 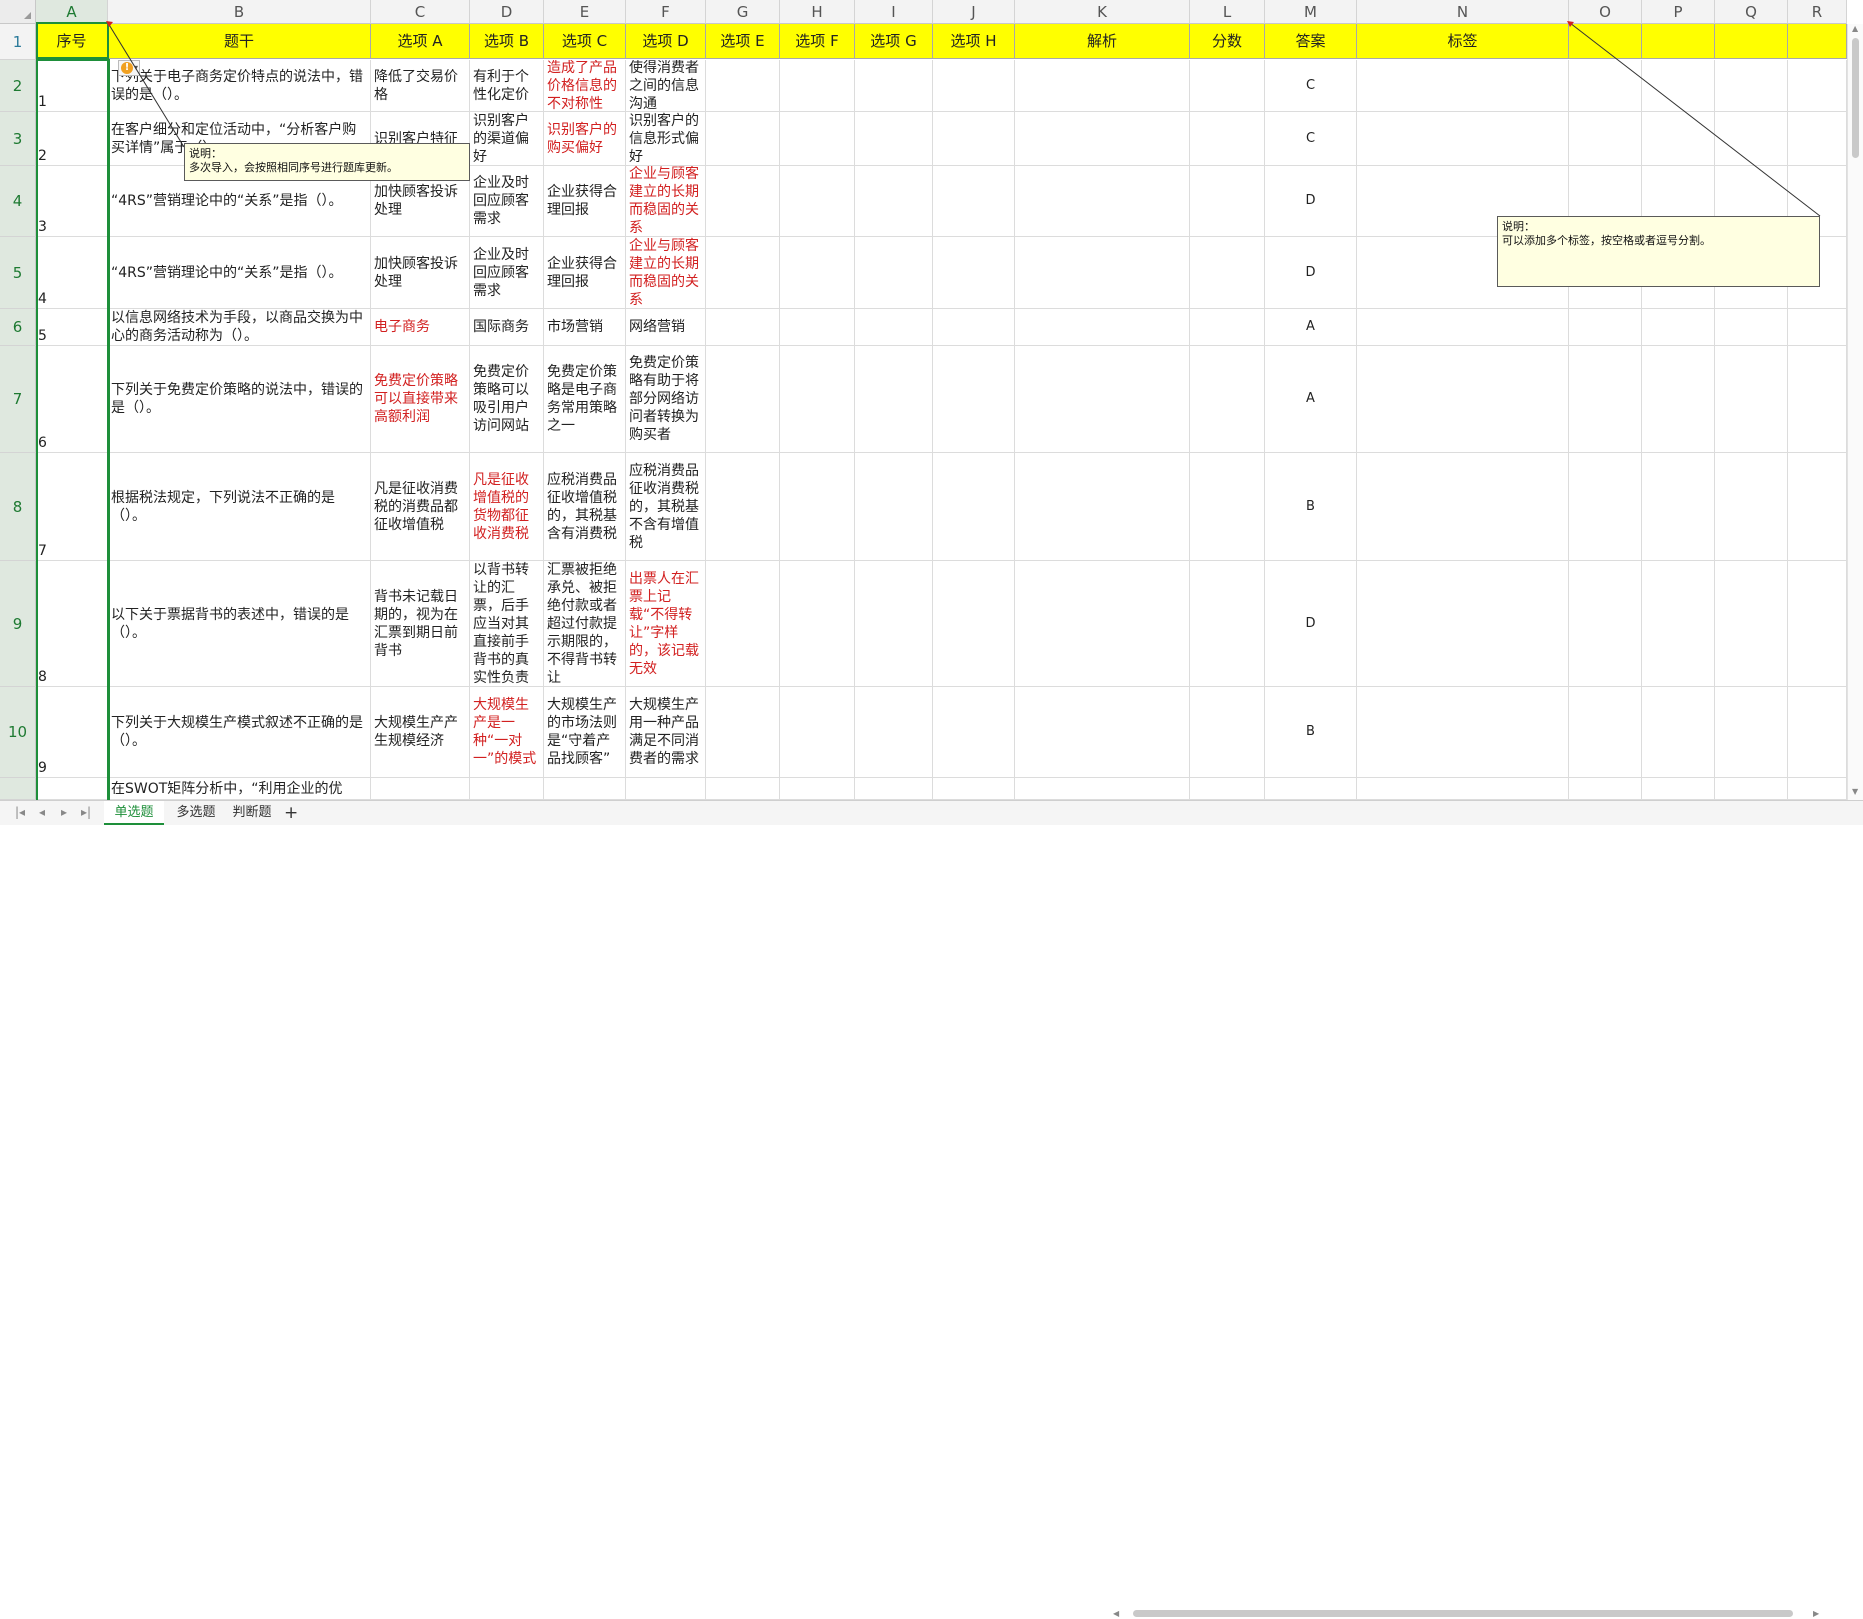 I want to click on row-header-9: 9, so click(x=18, y=624).